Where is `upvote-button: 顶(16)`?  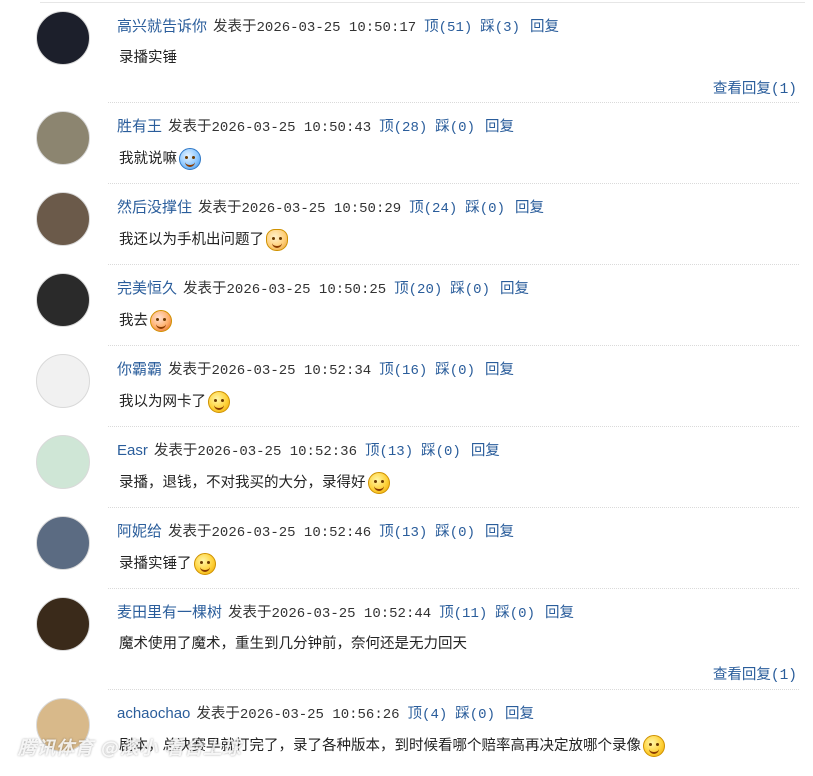 upvote-button: 顶(16) is located at coordinates (403, 370).